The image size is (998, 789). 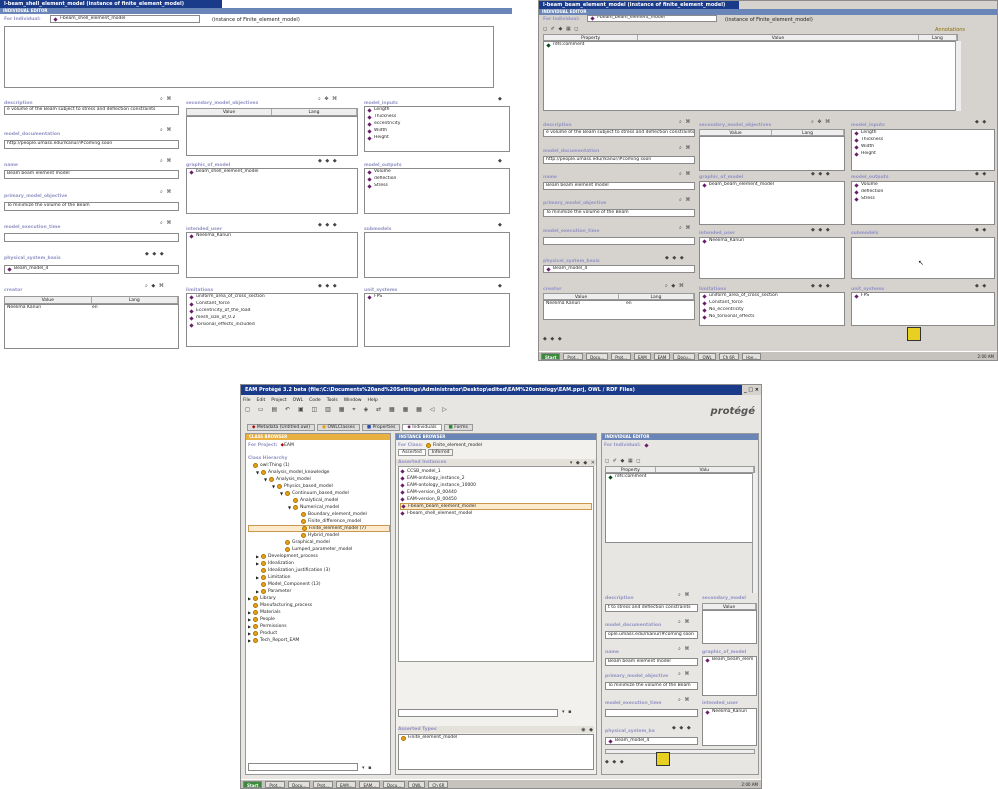 I want to click on submodels-list: ↖, so click(x=923, y=258).